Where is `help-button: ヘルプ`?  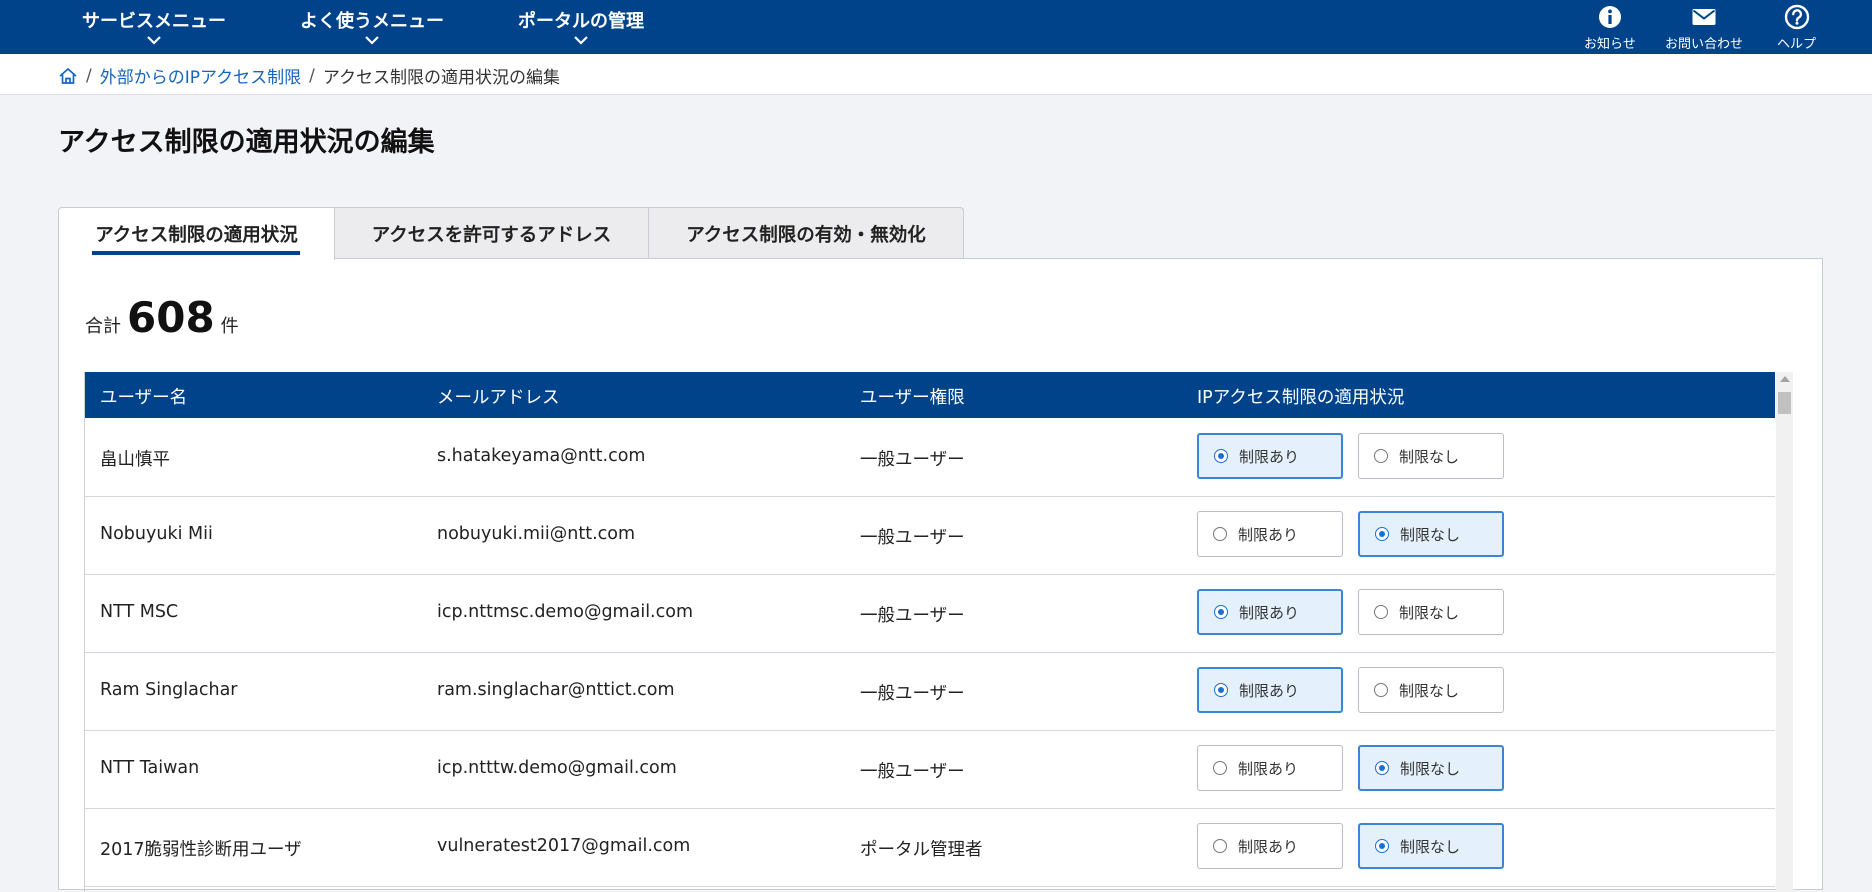 help-button: ヘルプ is located at coordinates (1796, 28).